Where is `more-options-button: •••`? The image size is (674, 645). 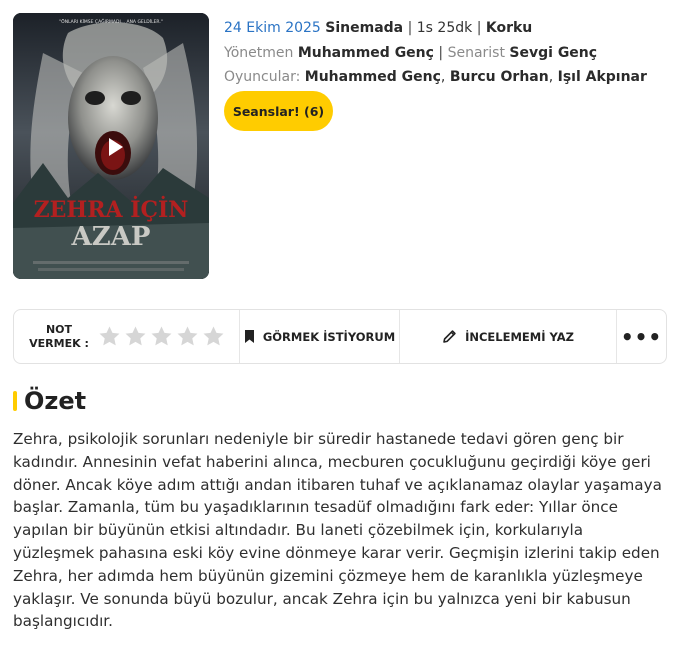
more-options-button: ••• is located at coordinates (641, 336).